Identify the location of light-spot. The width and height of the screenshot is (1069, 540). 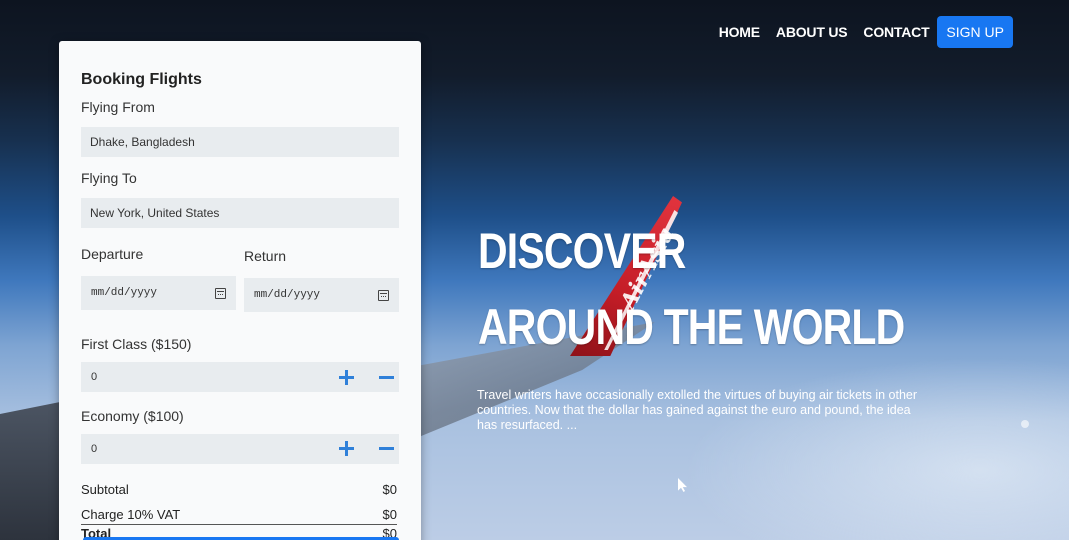
(1025, 424).